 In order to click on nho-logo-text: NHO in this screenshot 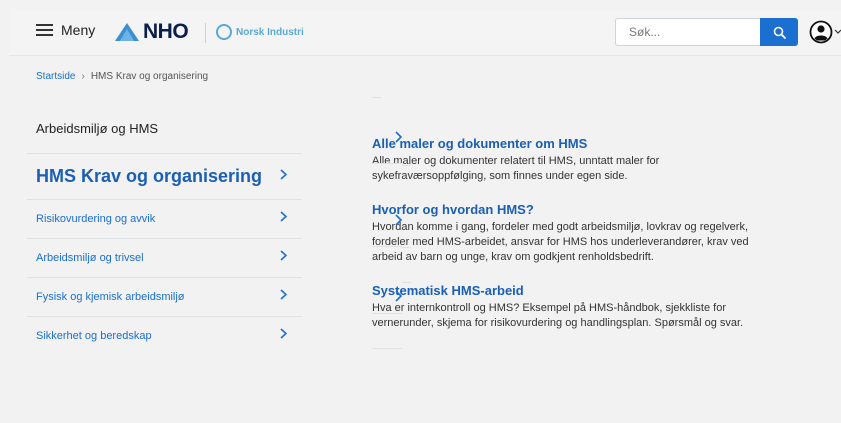, I will do `click(166, 31)`.